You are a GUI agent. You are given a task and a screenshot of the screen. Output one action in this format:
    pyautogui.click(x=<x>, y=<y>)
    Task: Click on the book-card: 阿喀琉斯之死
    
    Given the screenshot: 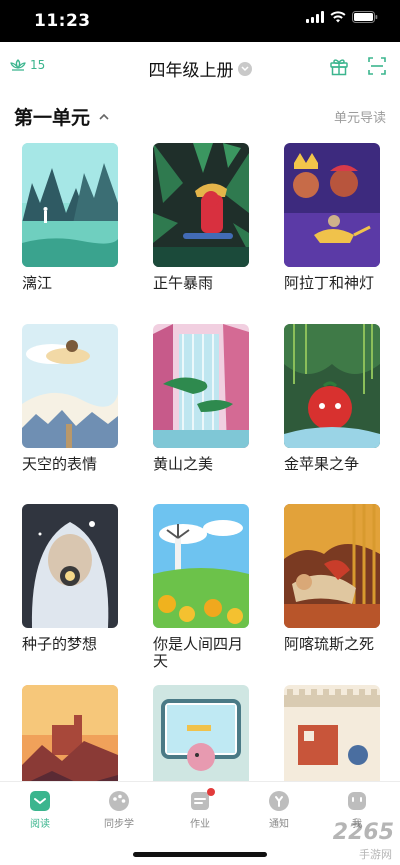 What is the action you would take?
    pyautogui.click(x=332, y=578)
    